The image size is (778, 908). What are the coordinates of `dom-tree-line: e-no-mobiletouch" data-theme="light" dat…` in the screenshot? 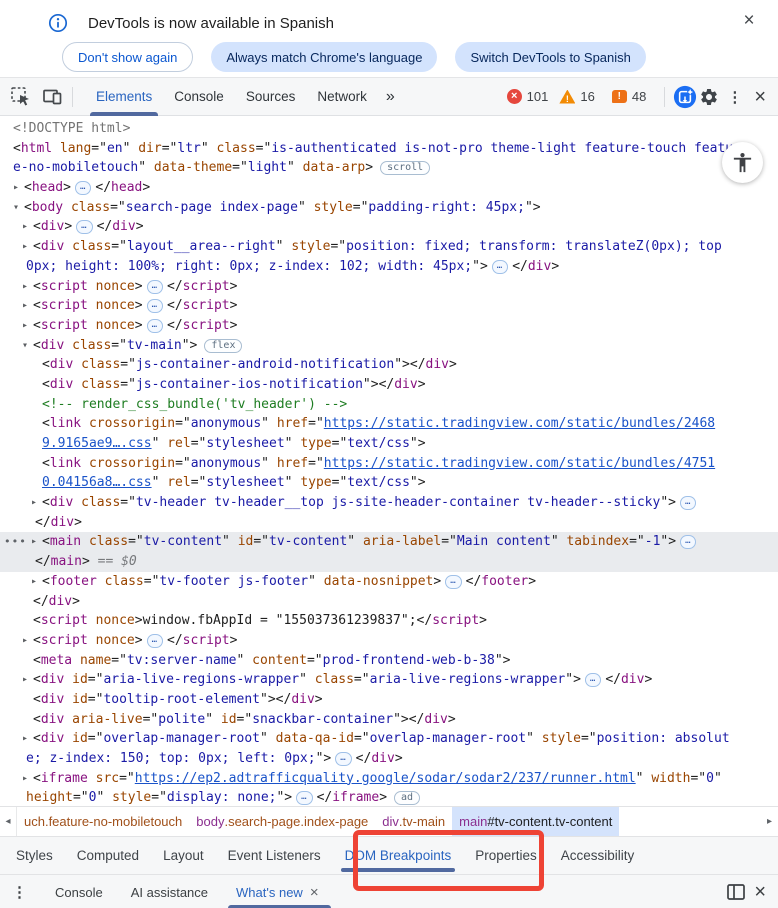 It's located at (389, 168).